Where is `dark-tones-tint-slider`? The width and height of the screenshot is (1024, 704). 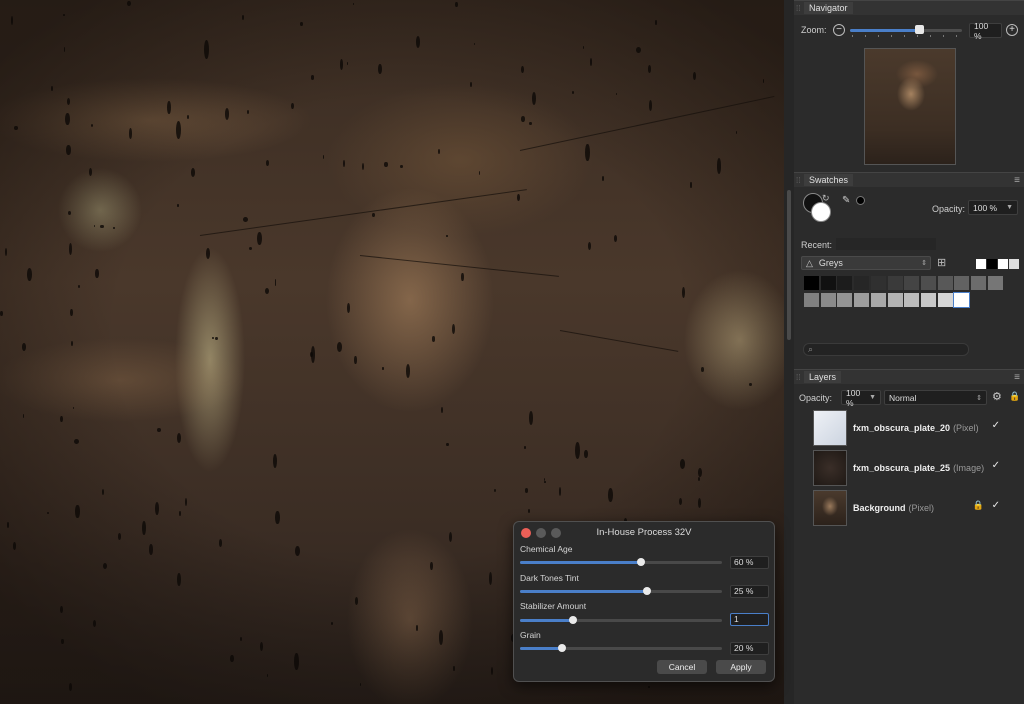 dark-tones-tint-slider is located at coordinates (621, 591).